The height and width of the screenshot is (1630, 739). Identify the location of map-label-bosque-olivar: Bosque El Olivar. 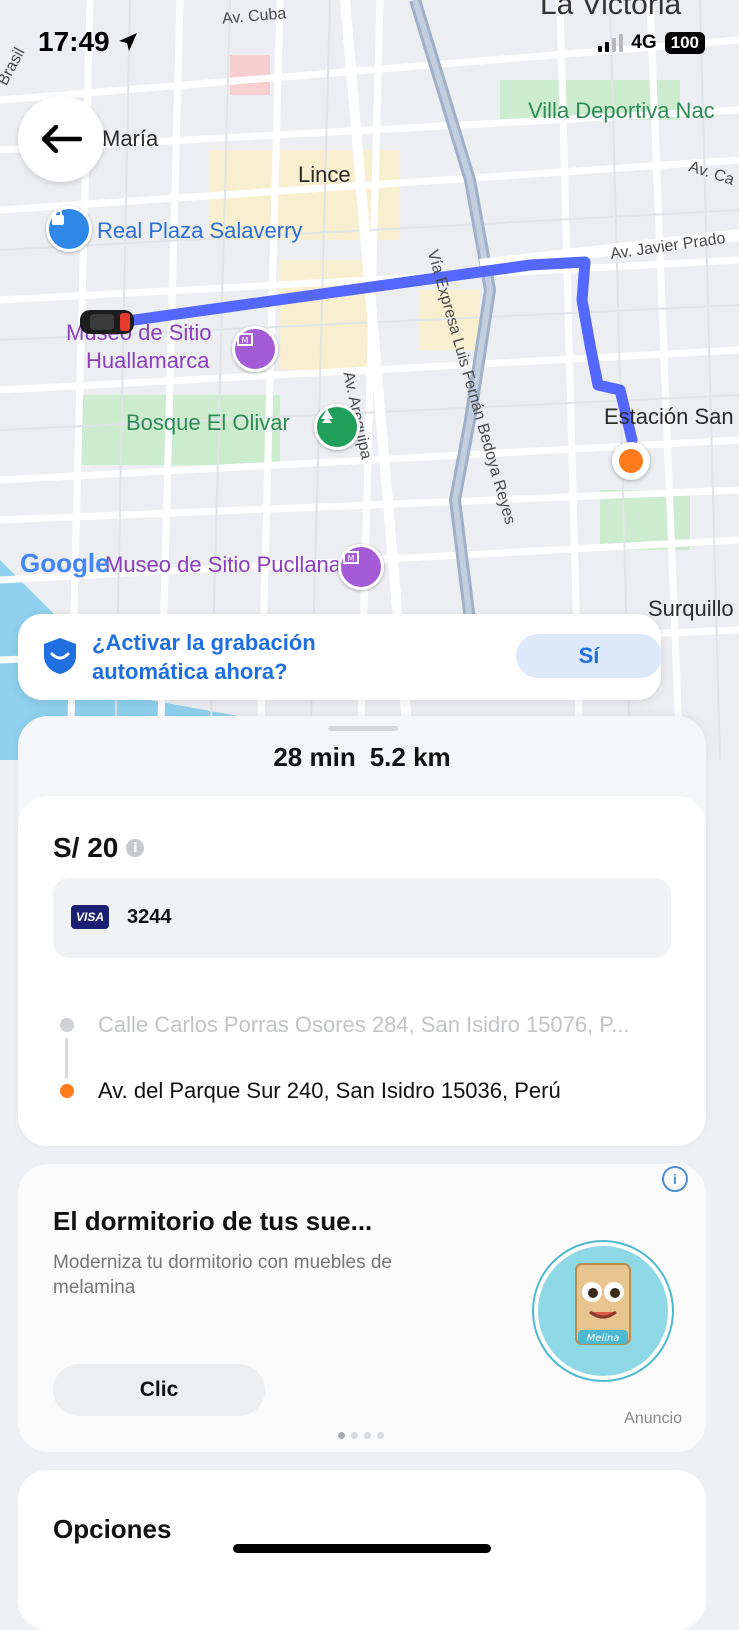
(208, 422).